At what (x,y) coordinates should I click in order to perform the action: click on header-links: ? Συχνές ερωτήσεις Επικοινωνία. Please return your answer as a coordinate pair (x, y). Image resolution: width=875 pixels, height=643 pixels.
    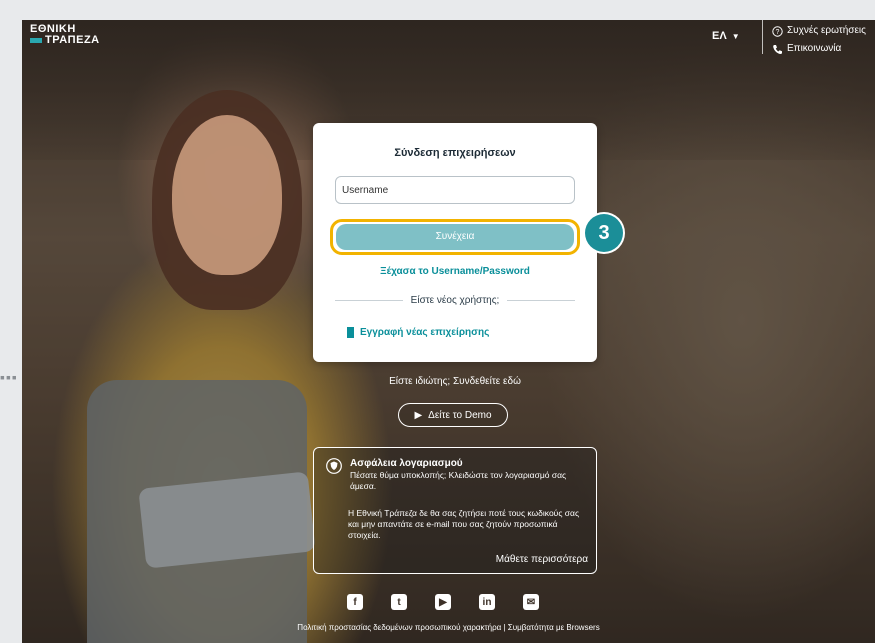
    Looking at the image, I should click on (819, 40).